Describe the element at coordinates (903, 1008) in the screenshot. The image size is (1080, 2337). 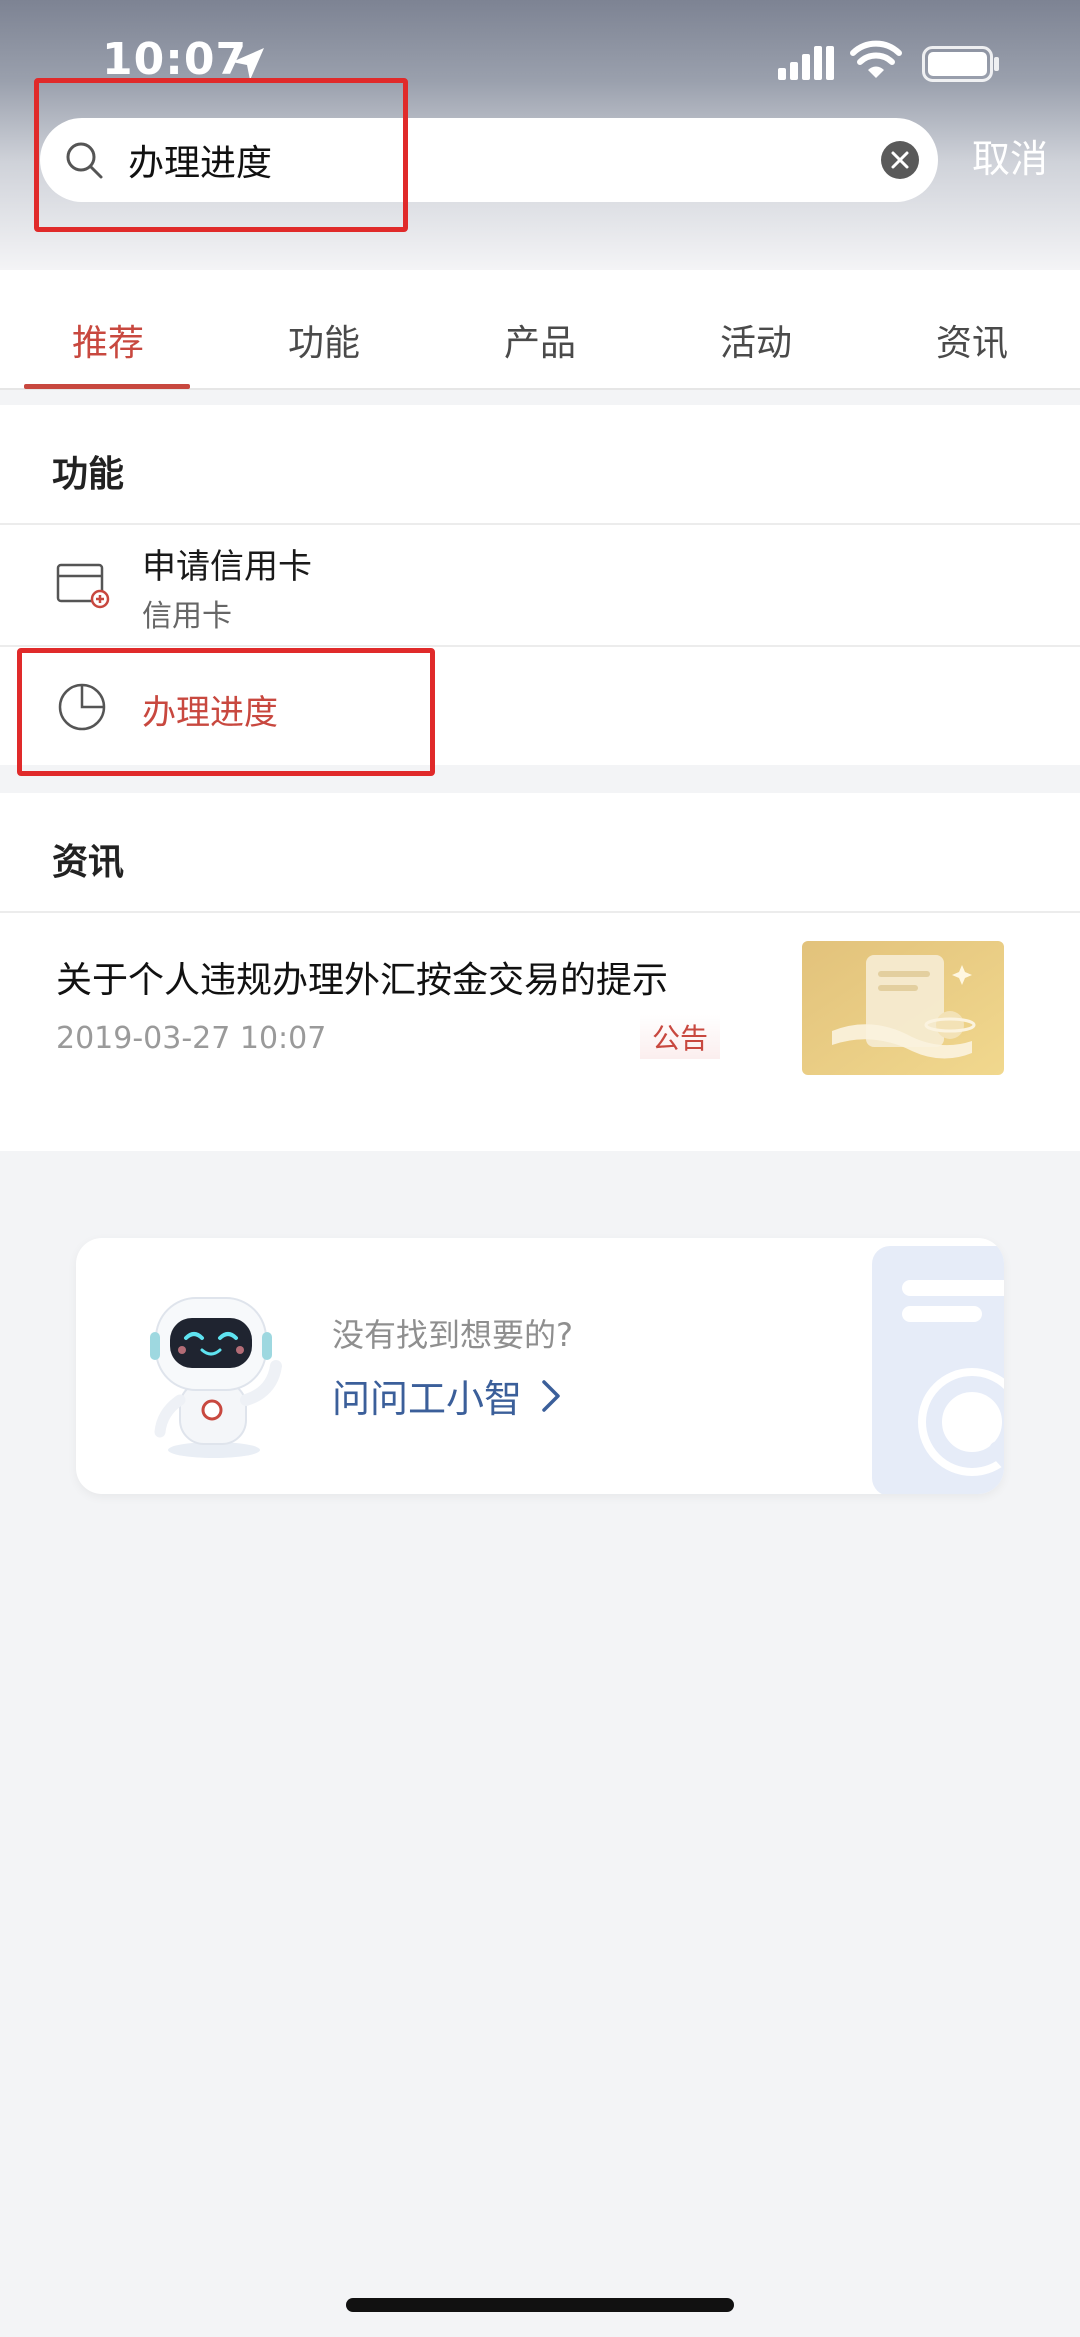
I see `news-thumbnail-image` at that location.